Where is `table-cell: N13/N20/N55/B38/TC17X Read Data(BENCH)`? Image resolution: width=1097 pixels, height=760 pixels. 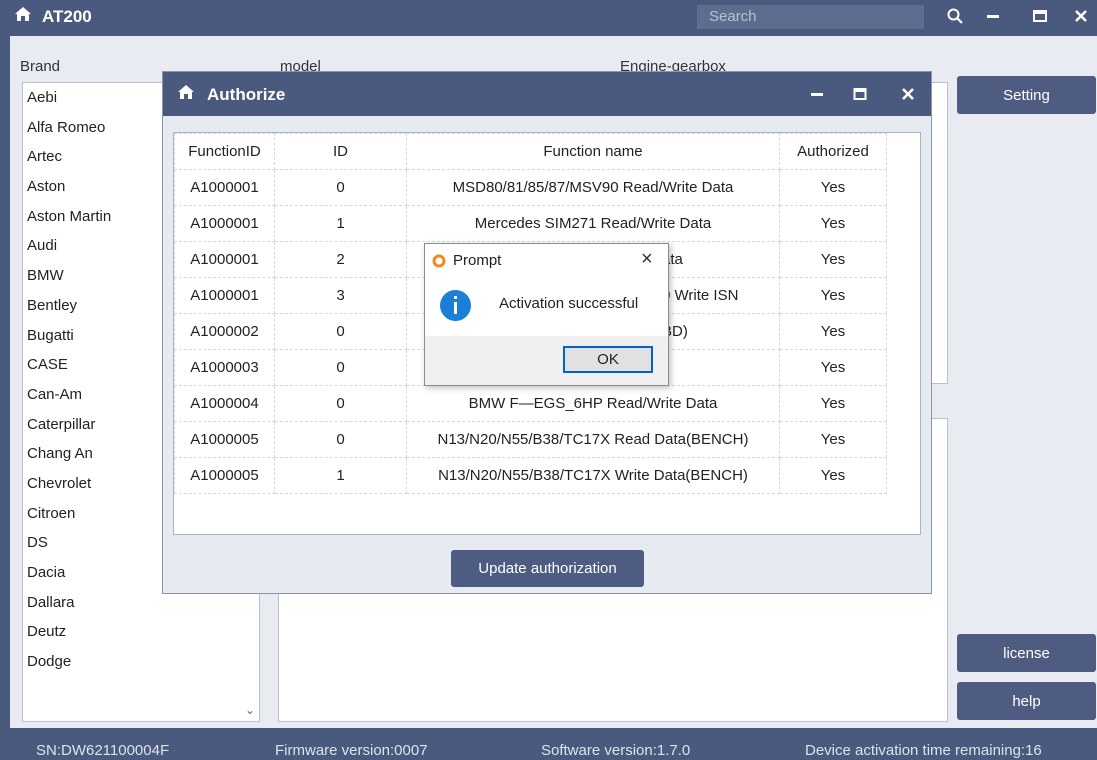 table-cell: N13/N20/N55/B38/TC17X Read Data(BENCH) is located at coordinates (593, 439).